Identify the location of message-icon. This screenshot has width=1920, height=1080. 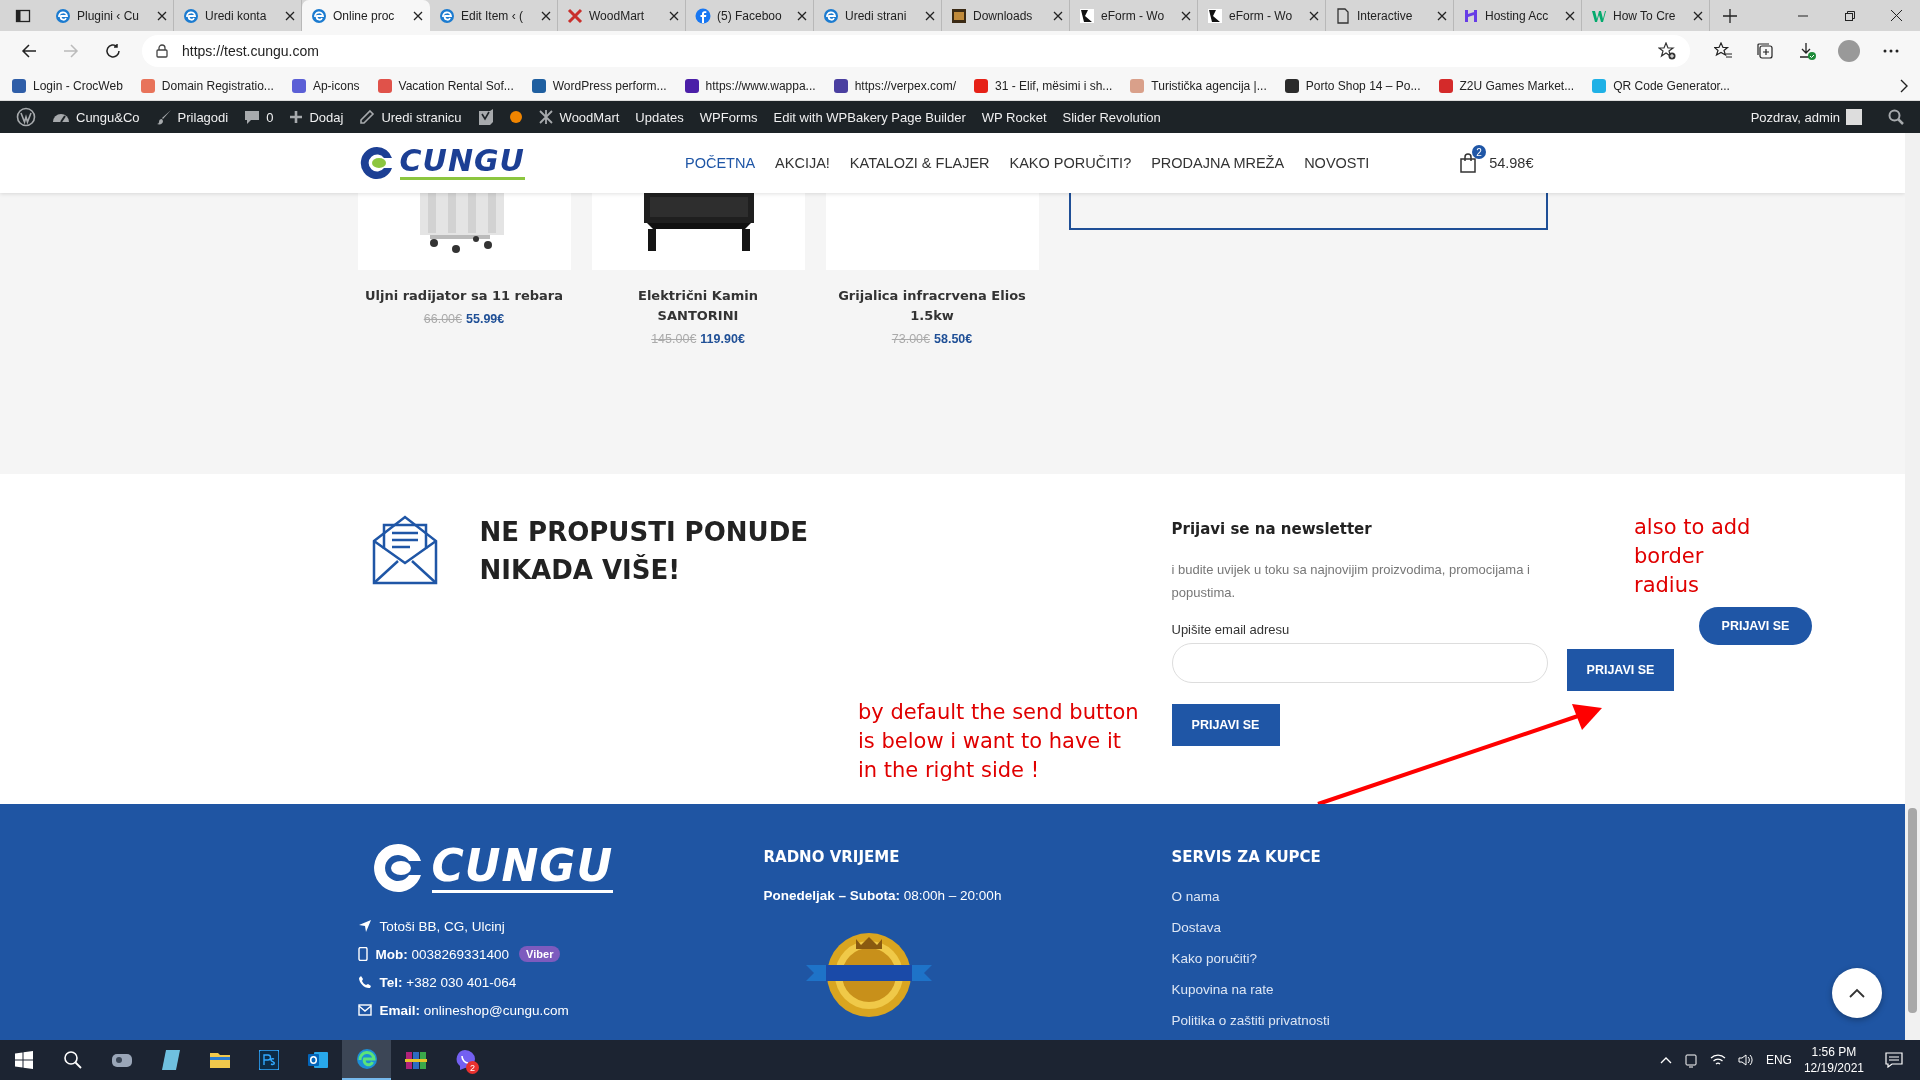
(1894, 1060).